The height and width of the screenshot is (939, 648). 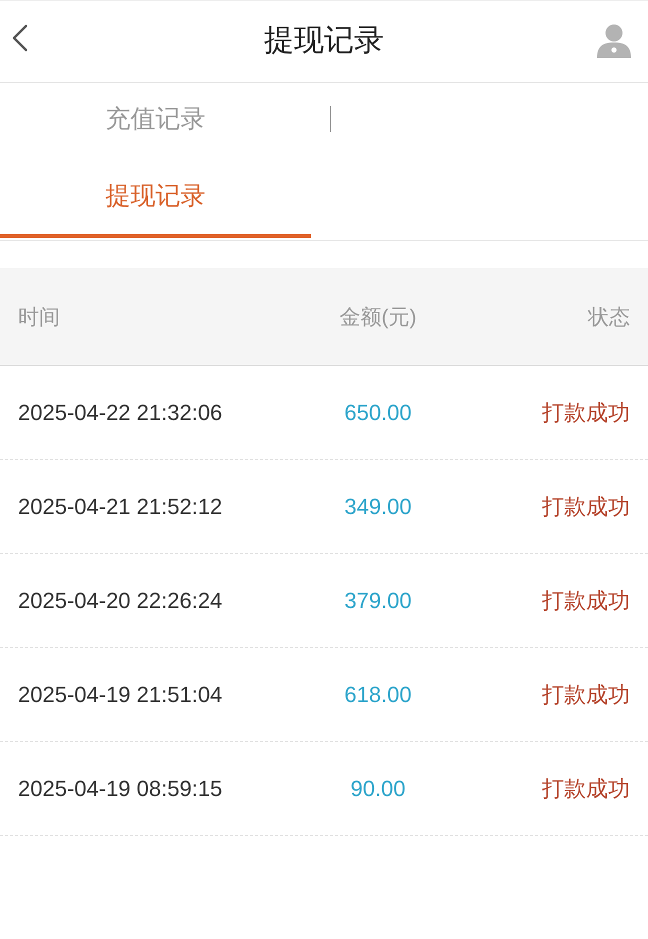 What do you see at coordinates (324, 41) in the screenshot?
I see `page-title: 提现记录` at bounding box center [324, 41].